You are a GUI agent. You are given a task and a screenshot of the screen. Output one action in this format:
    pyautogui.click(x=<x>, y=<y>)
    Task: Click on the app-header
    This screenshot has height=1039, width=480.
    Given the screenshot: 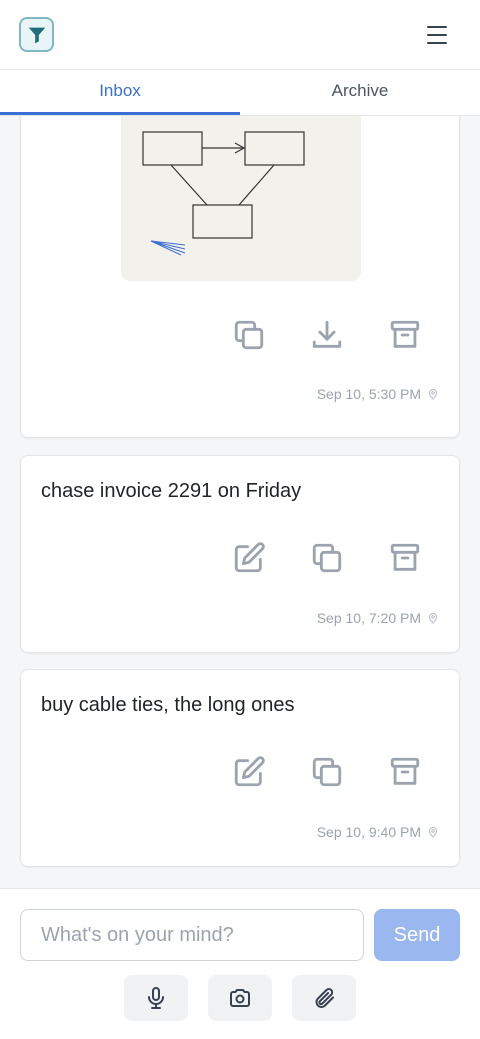 What is the action you would take?
    pyautogui.click(x=240, y=35)
    